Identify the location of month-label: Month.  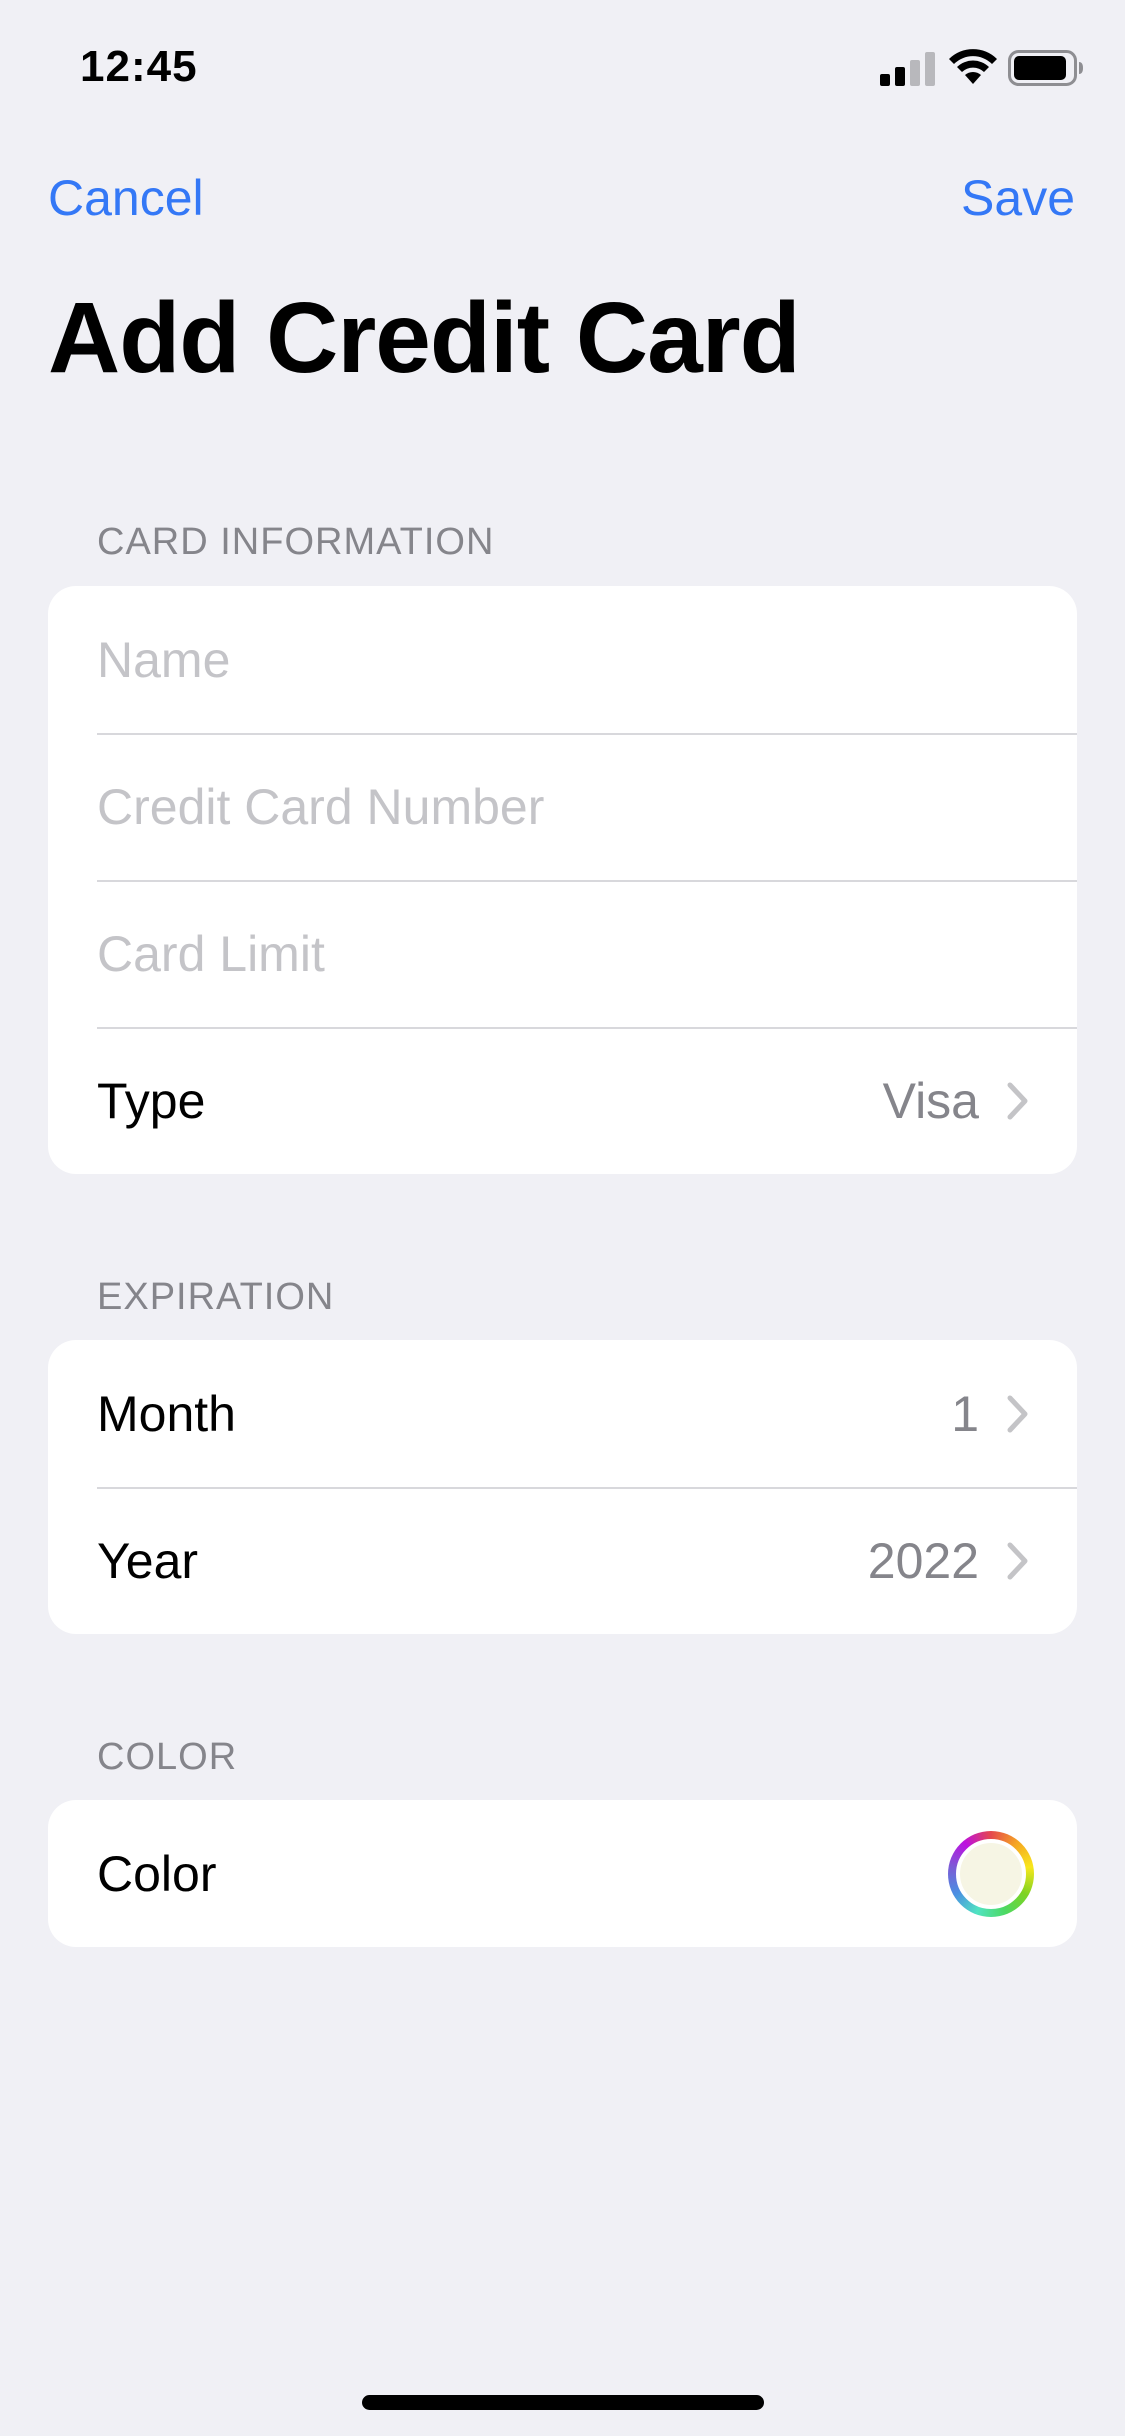
(166, 1413).